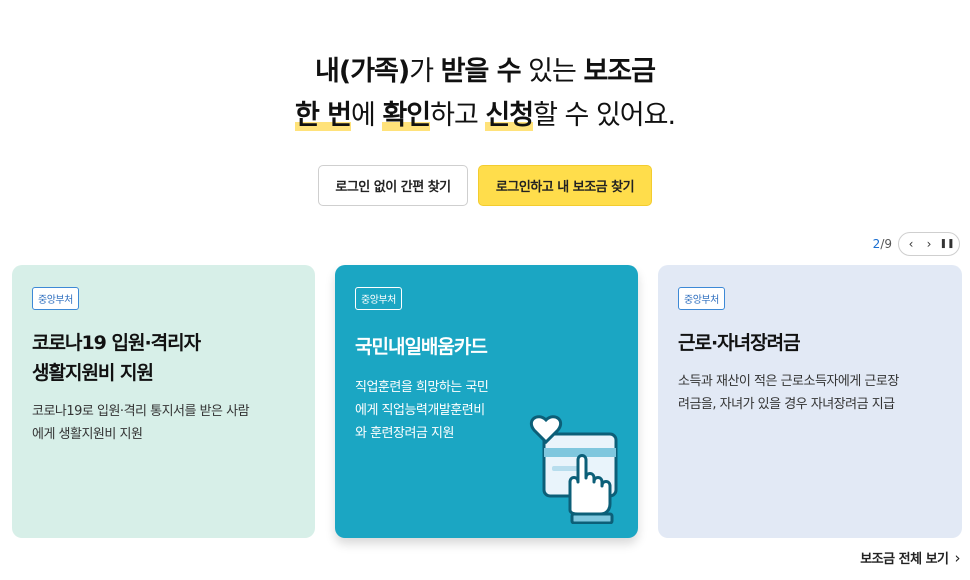 The image size is (970, 580). Describe the element at coordinates (888, 244) in the screenshot. I see `pager-total: 9` at that location.